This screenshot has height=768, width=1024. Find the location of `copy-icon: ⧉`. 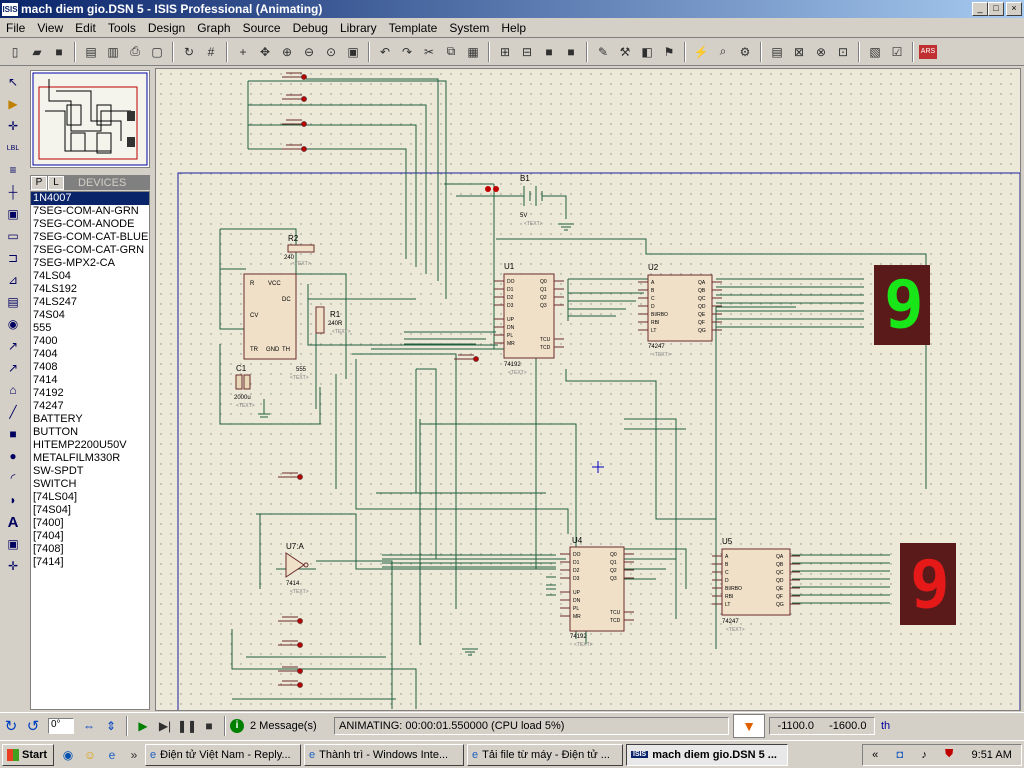

copy-icon: ⧉ is located at coordinates (451, 52).